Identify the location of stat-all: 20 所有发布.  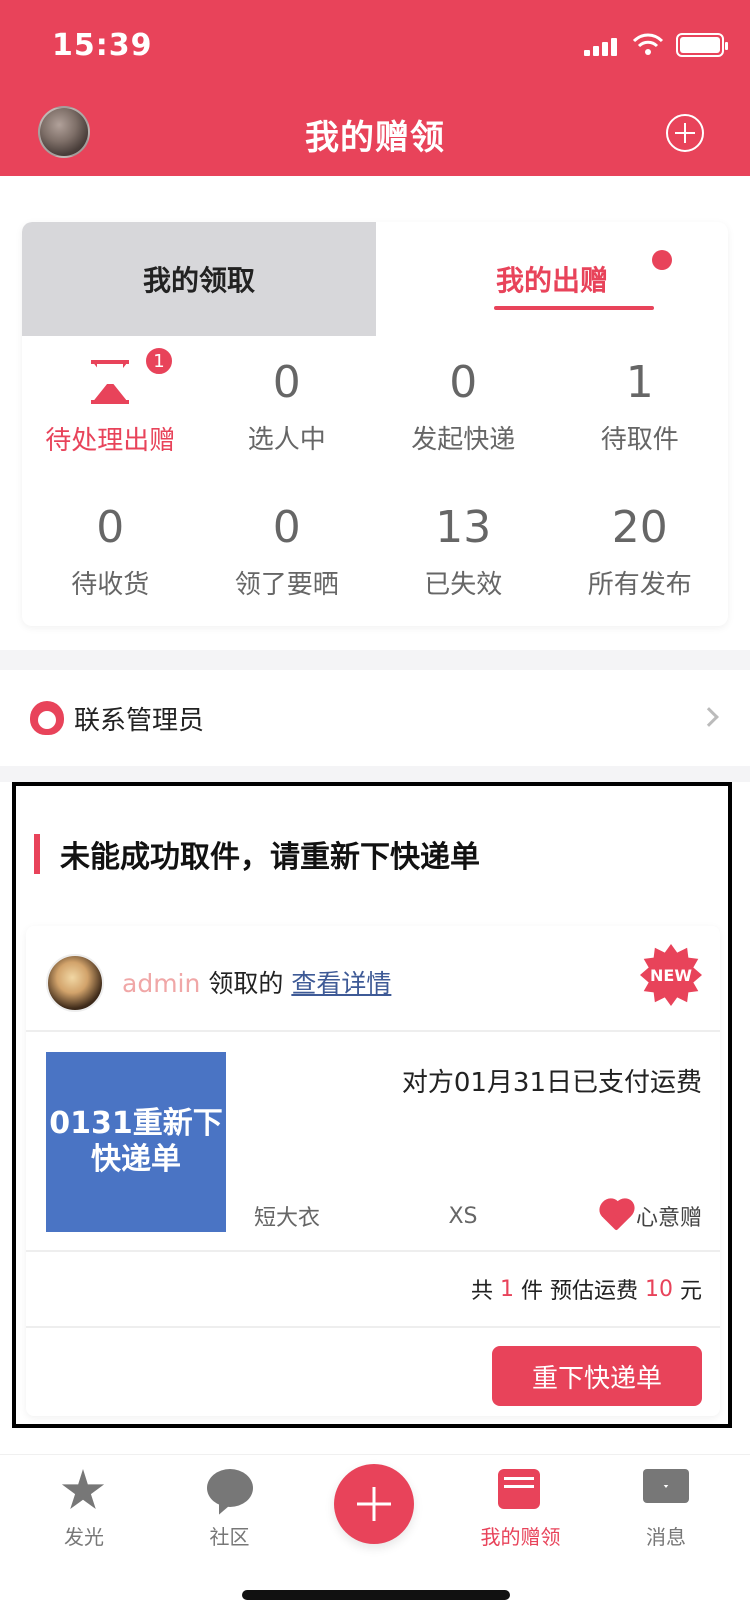
(640, 553).